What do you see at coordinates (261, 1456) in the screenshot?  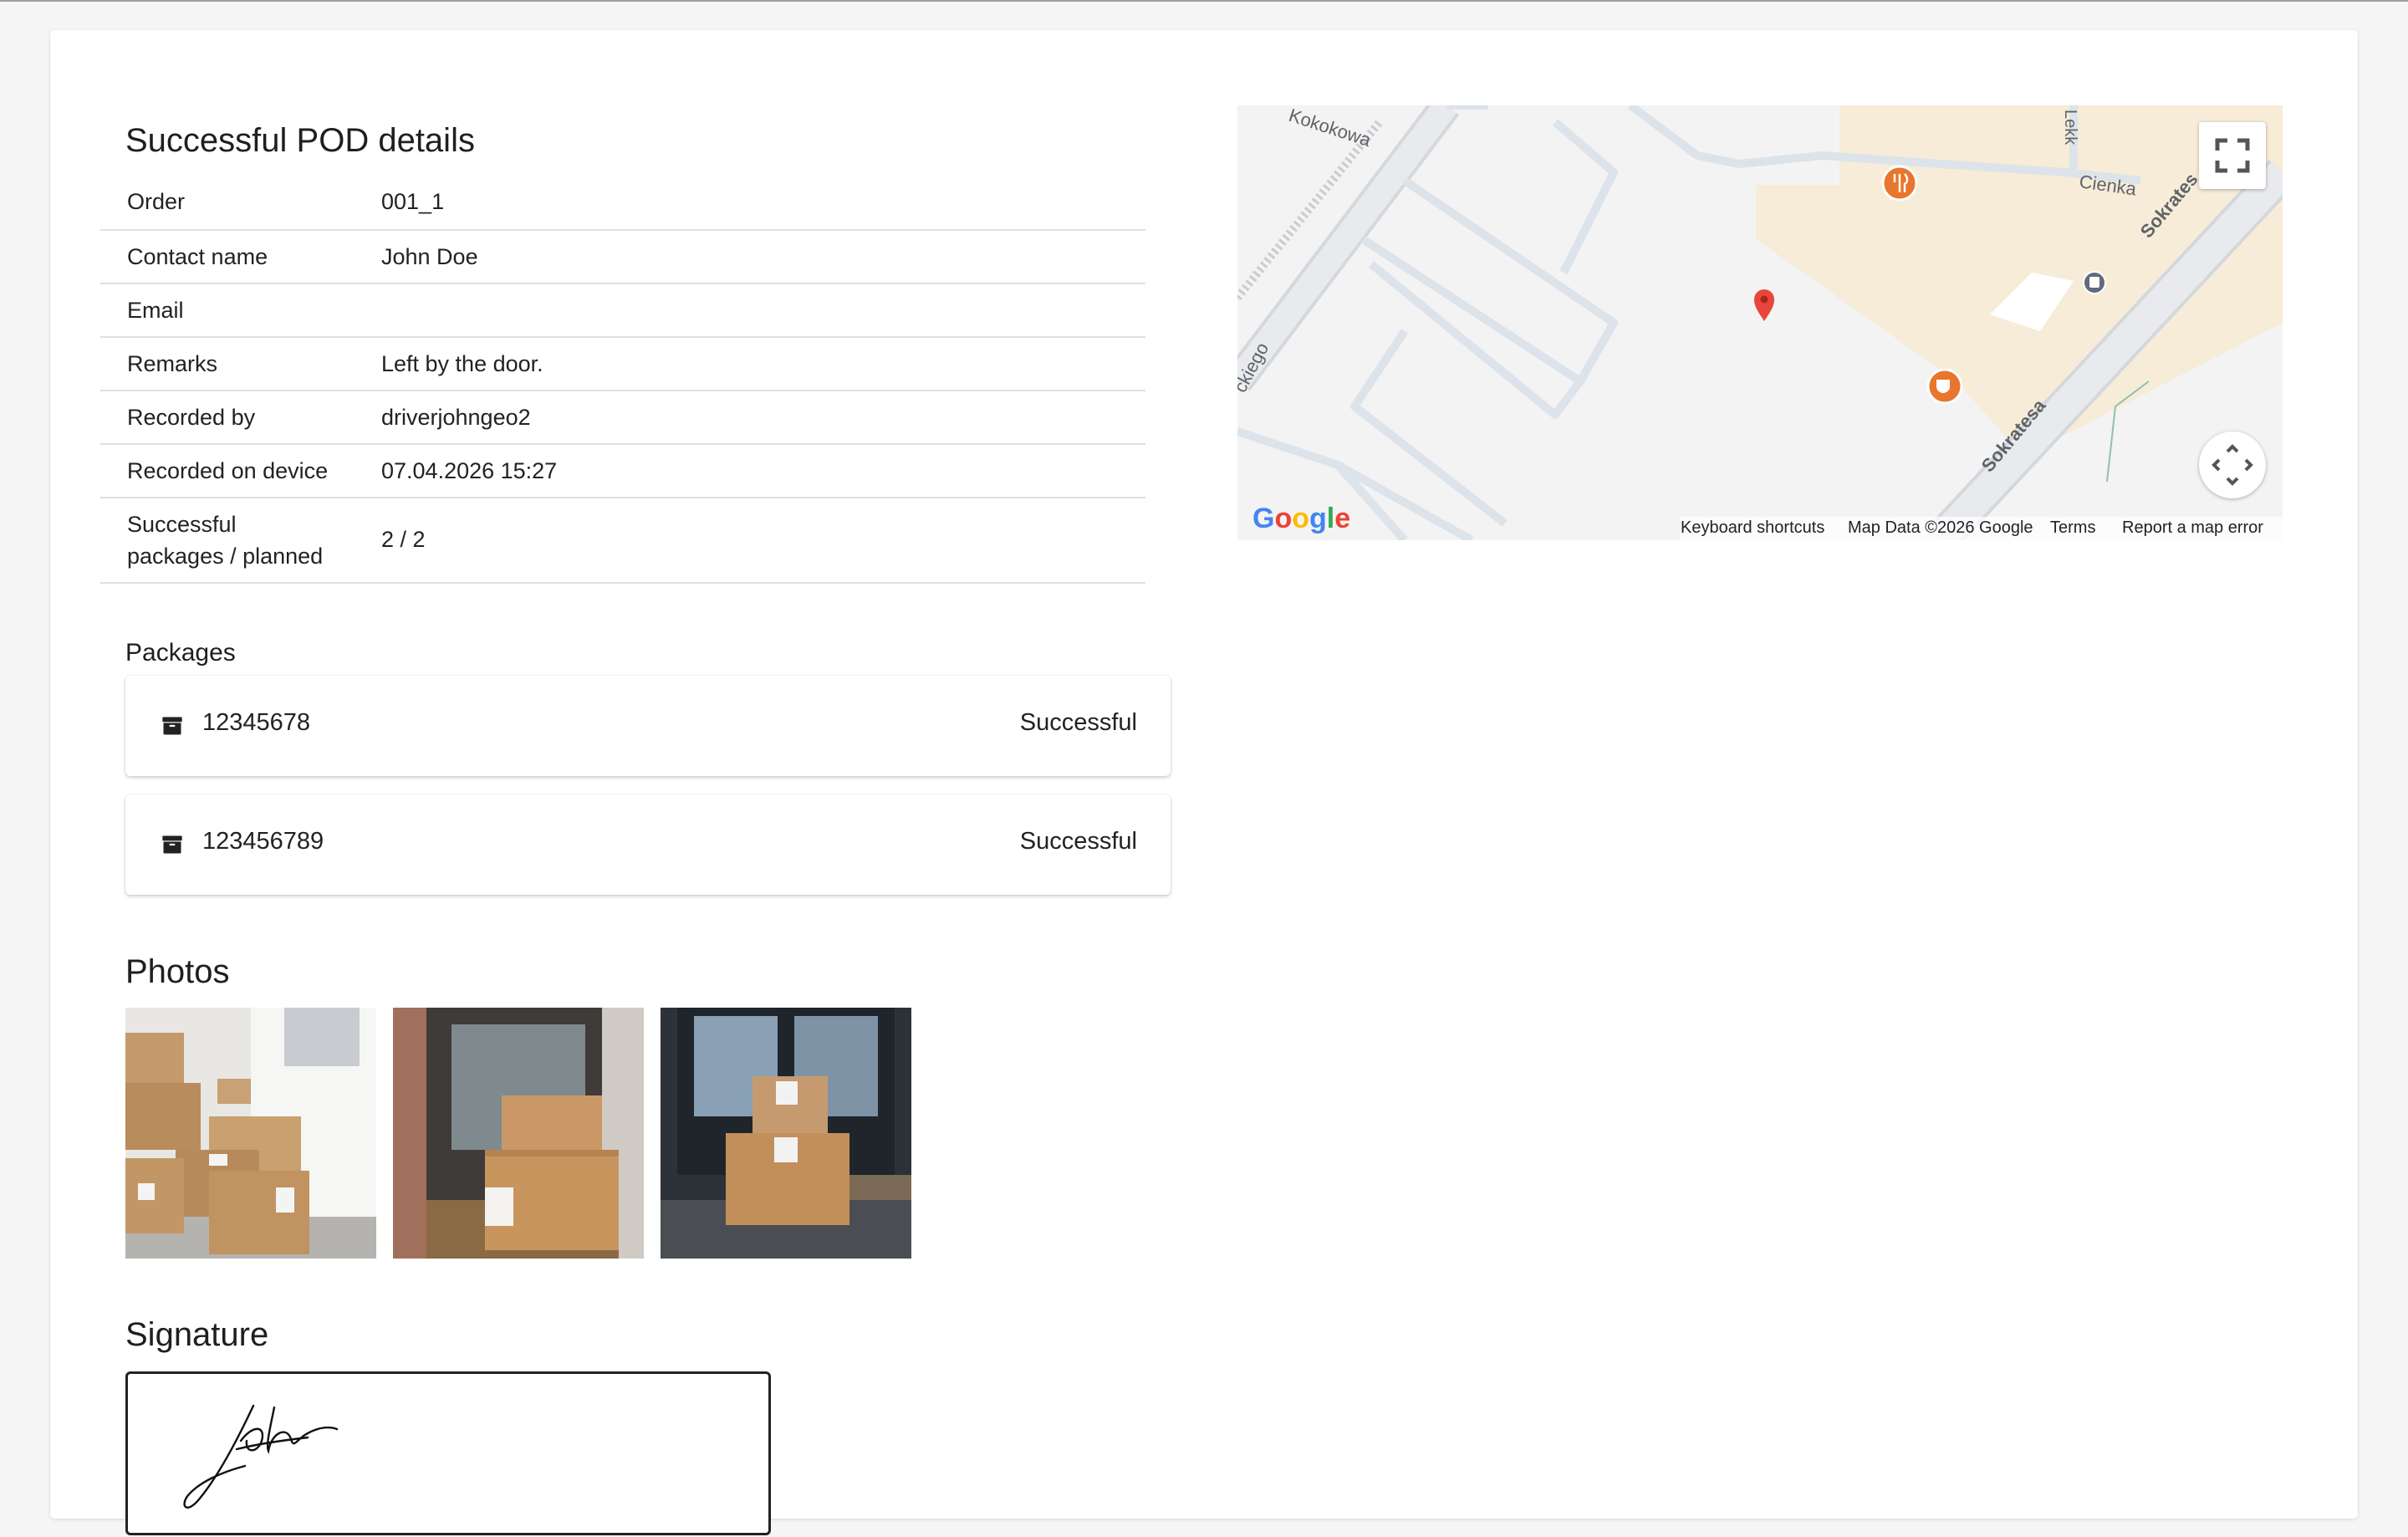 I see `signature-image` at bounding box center [261, 1456].